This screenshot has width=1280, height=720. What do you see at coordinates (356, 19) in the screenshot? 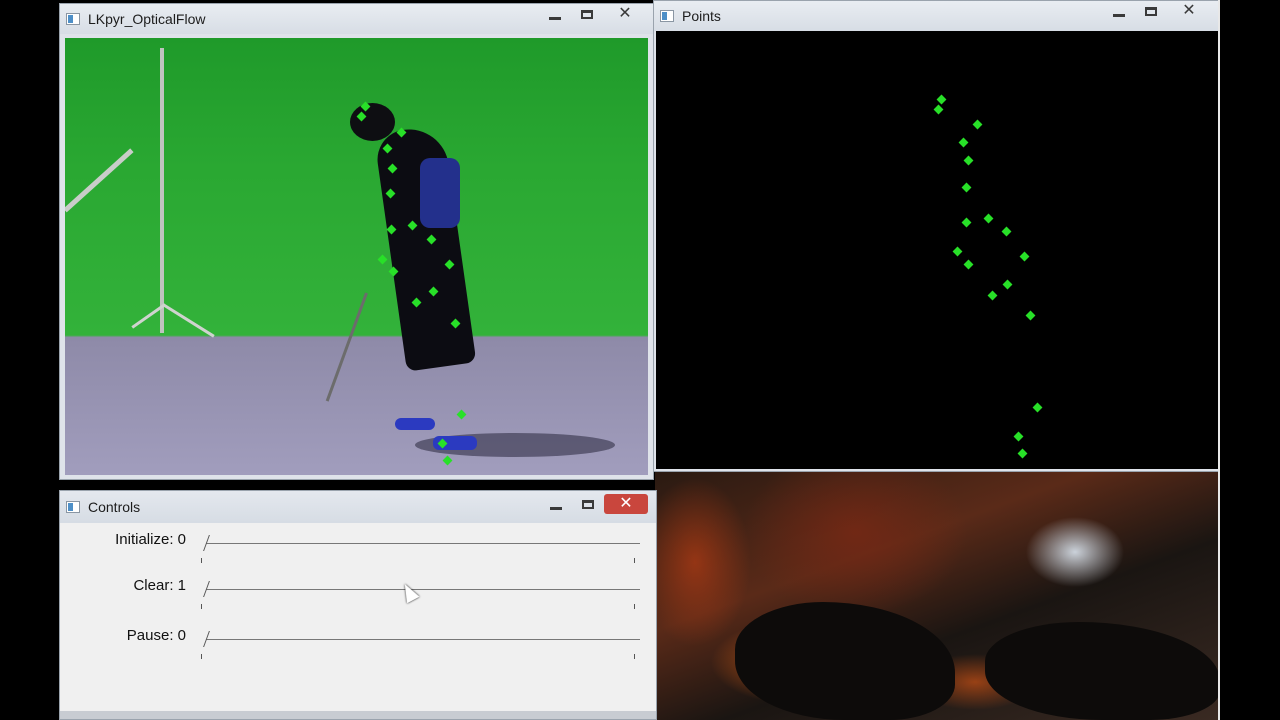
I see `optical-flow-titlebar: LKpyr_OpticalFlow ✕` at bounding box center [356, 19].